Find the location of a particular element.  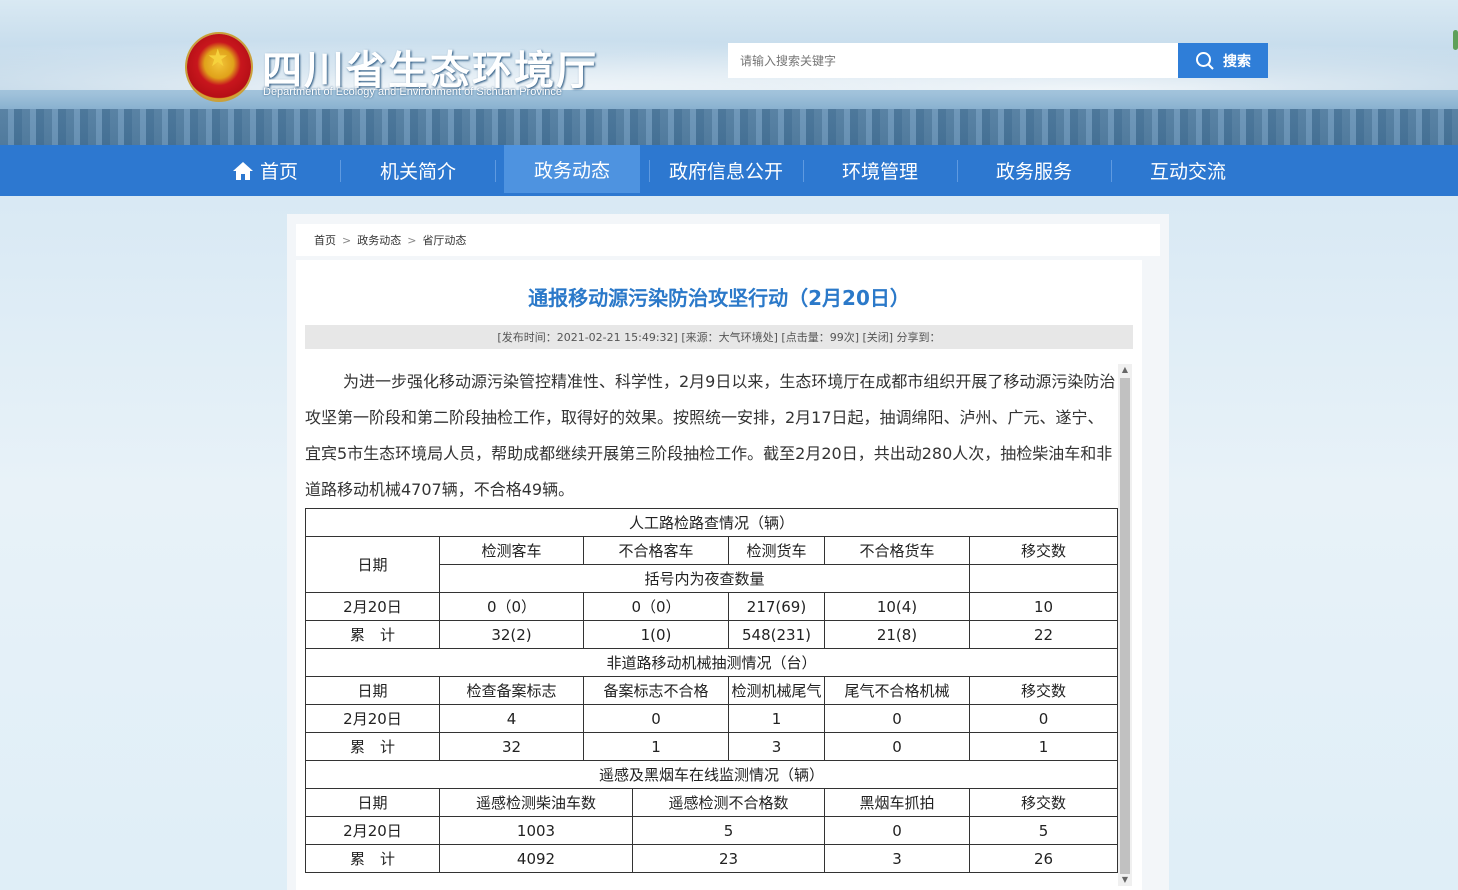

breadcrumb-home: 首页 is located at coordinates (325, 240).